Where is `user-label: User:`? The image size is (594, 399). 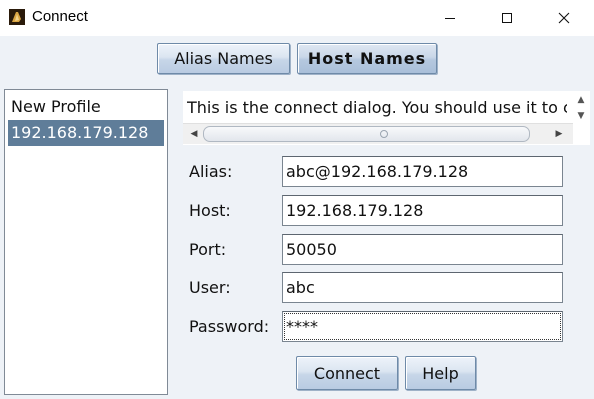 user-label: User: is located at coordinates (210, 287).